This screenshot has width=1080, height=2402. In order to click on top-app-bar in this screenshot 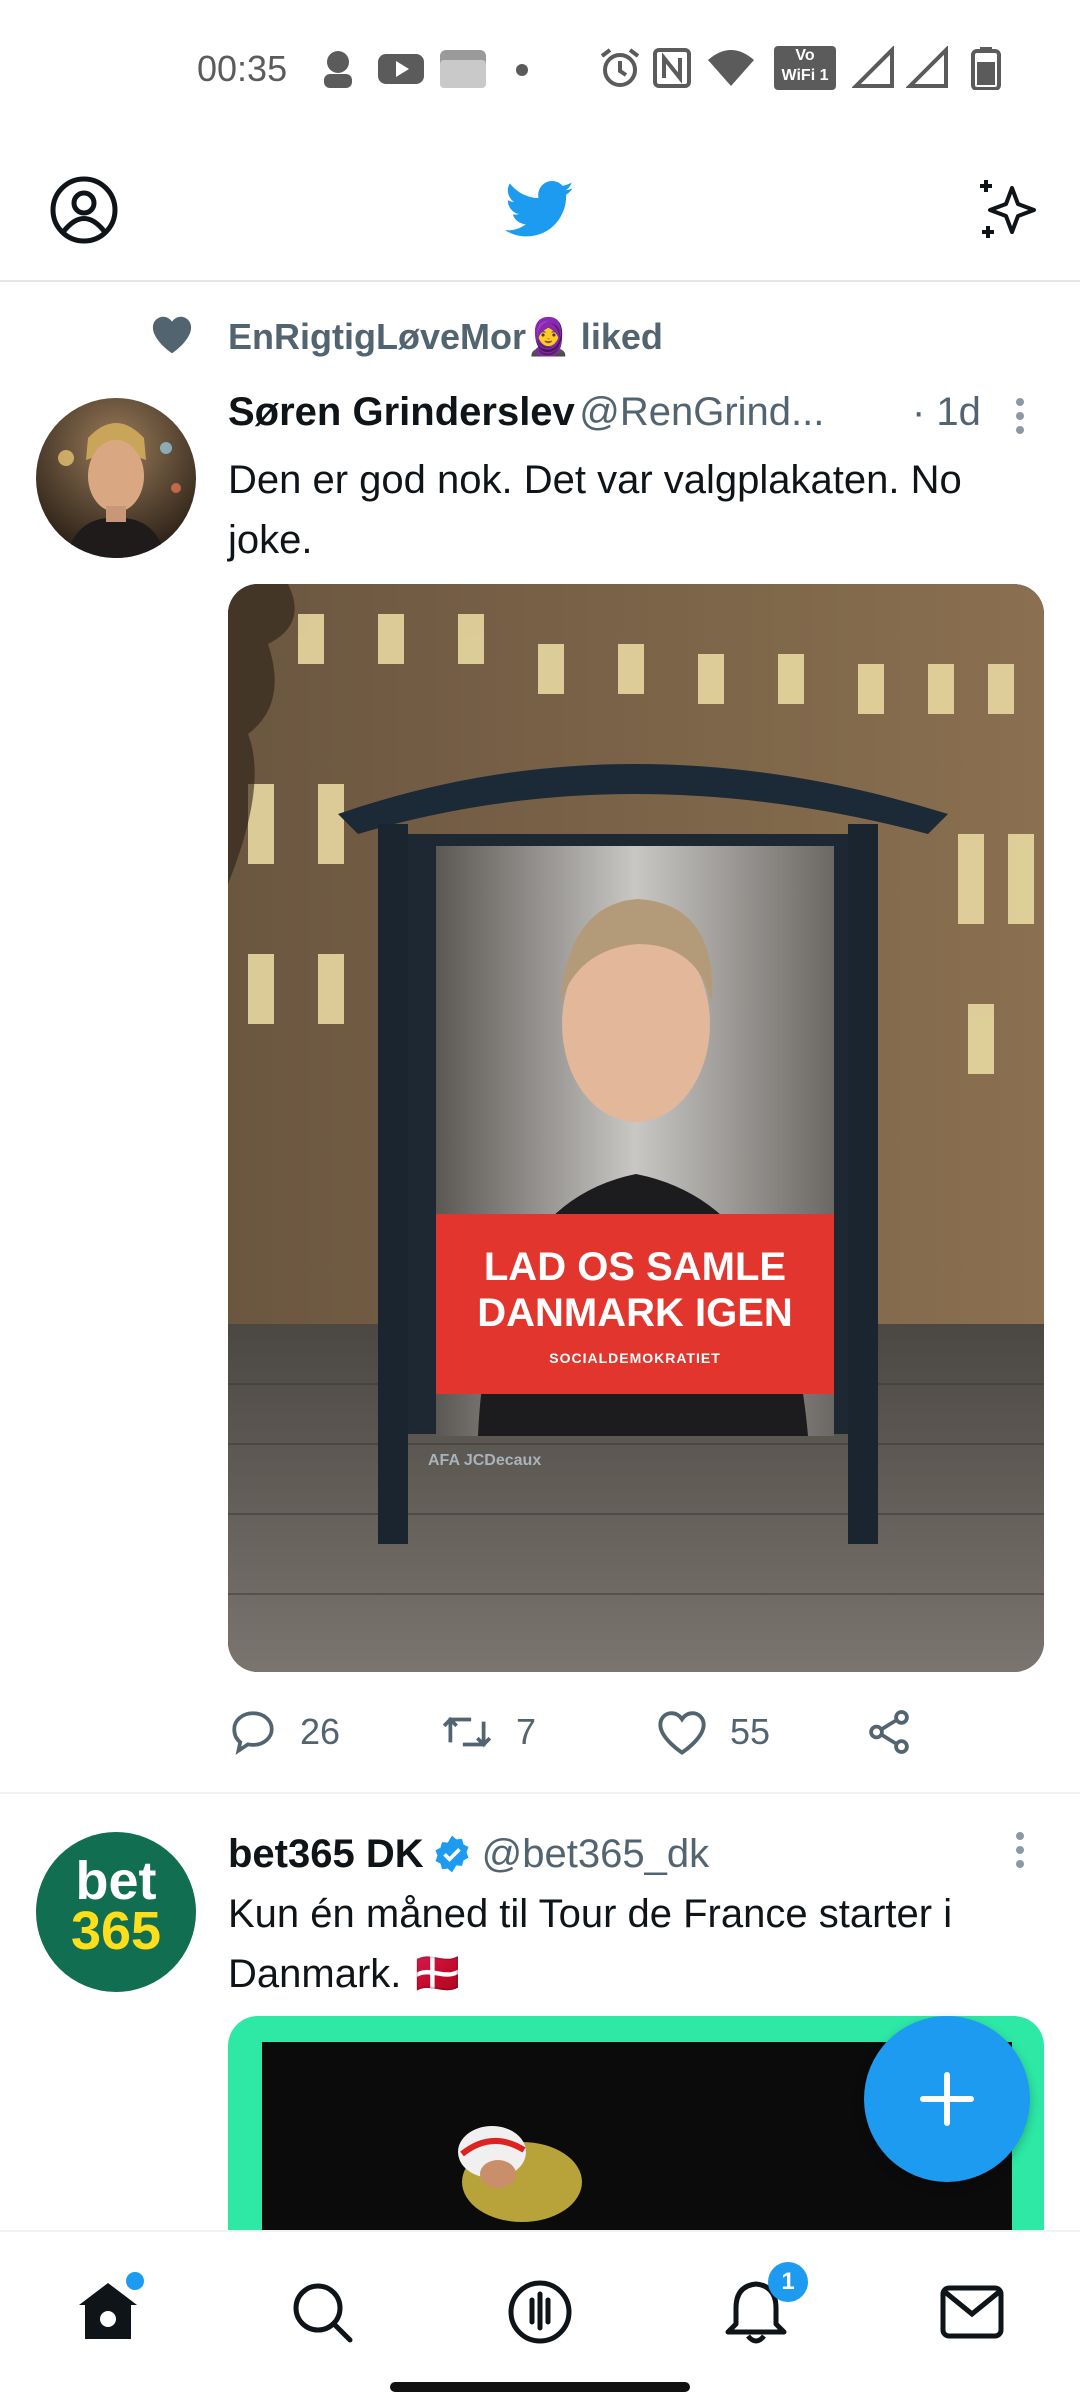, I will do `click(540, 211)`.